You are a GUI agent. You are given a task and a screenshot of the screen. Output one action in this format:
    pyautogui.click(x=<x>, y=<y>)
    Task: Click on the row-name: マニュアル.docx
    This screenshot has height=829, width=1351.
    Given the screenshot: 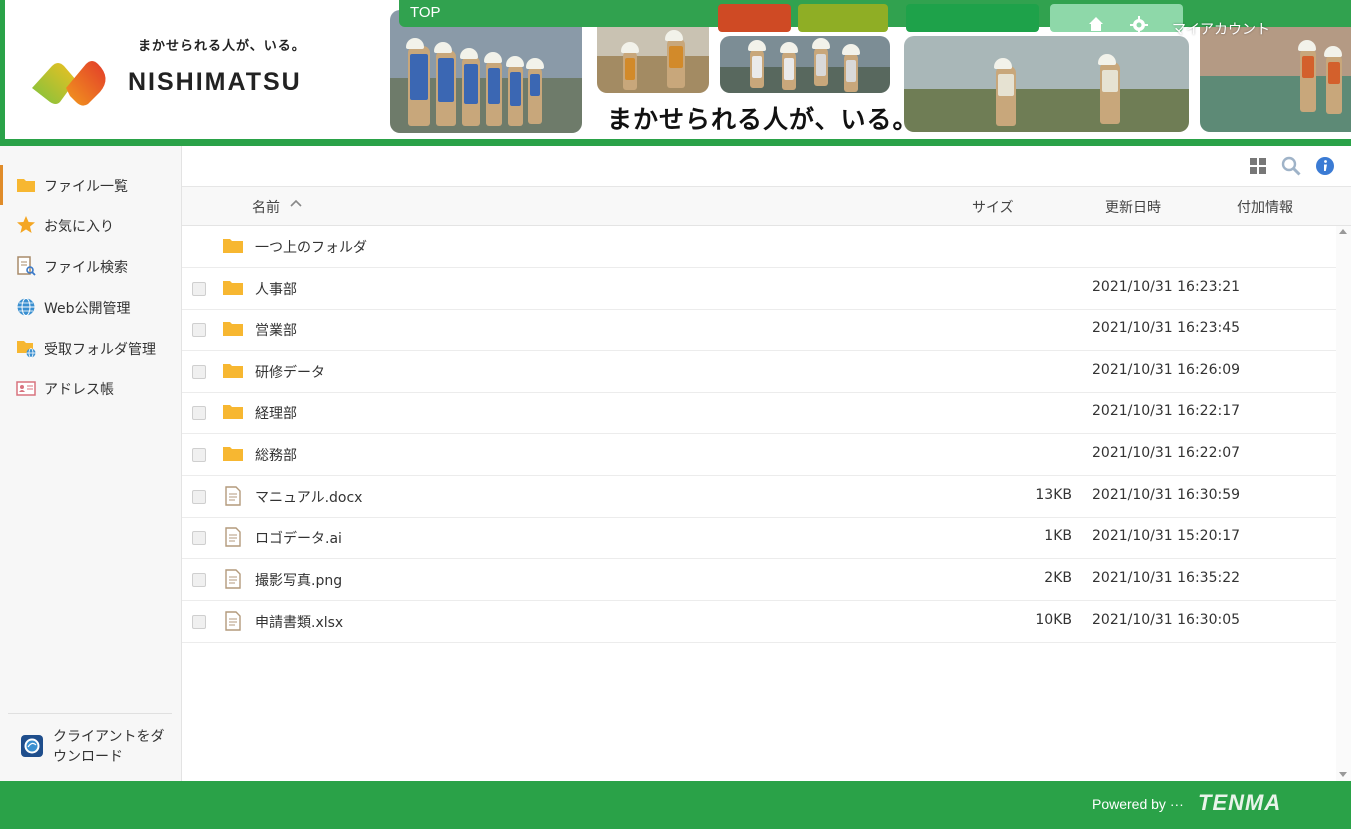 What is the action you would take?
    pyautogui.click(x=308, y=497)
    